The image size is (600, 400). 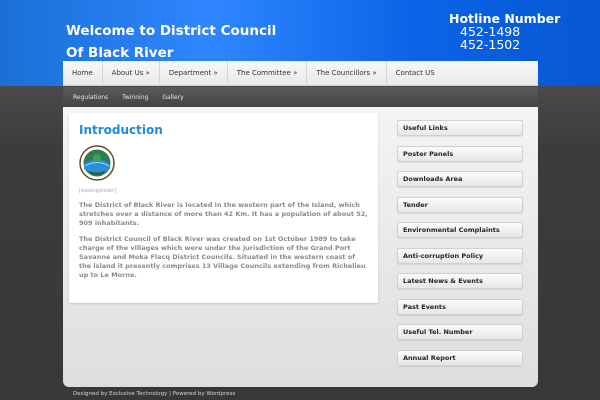 What do you see at coordinates (83, 73) in the screenshot?
I see `nav-item-home: Home` at bounding box center [83, 73].